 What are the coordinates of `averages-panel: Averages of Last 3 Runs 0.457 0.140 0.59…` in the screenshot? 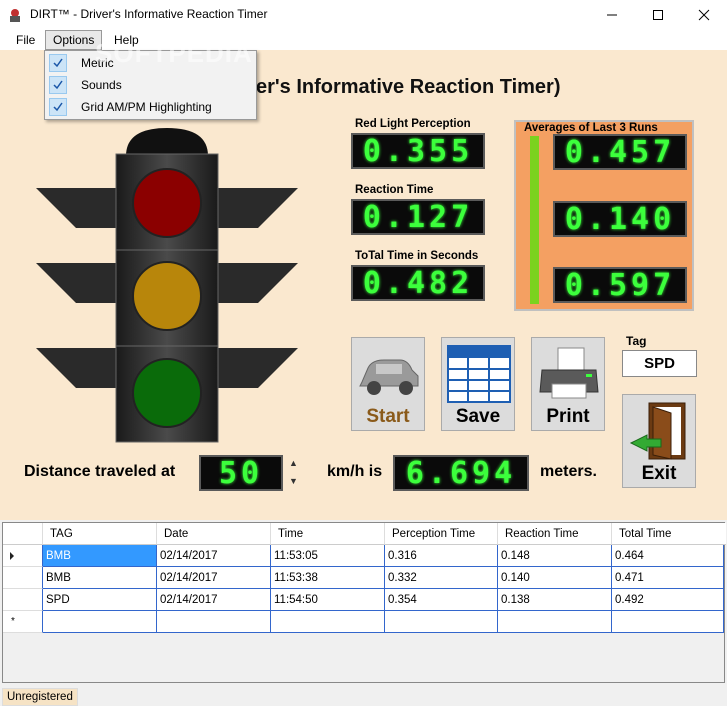 It's located at (604, 215).